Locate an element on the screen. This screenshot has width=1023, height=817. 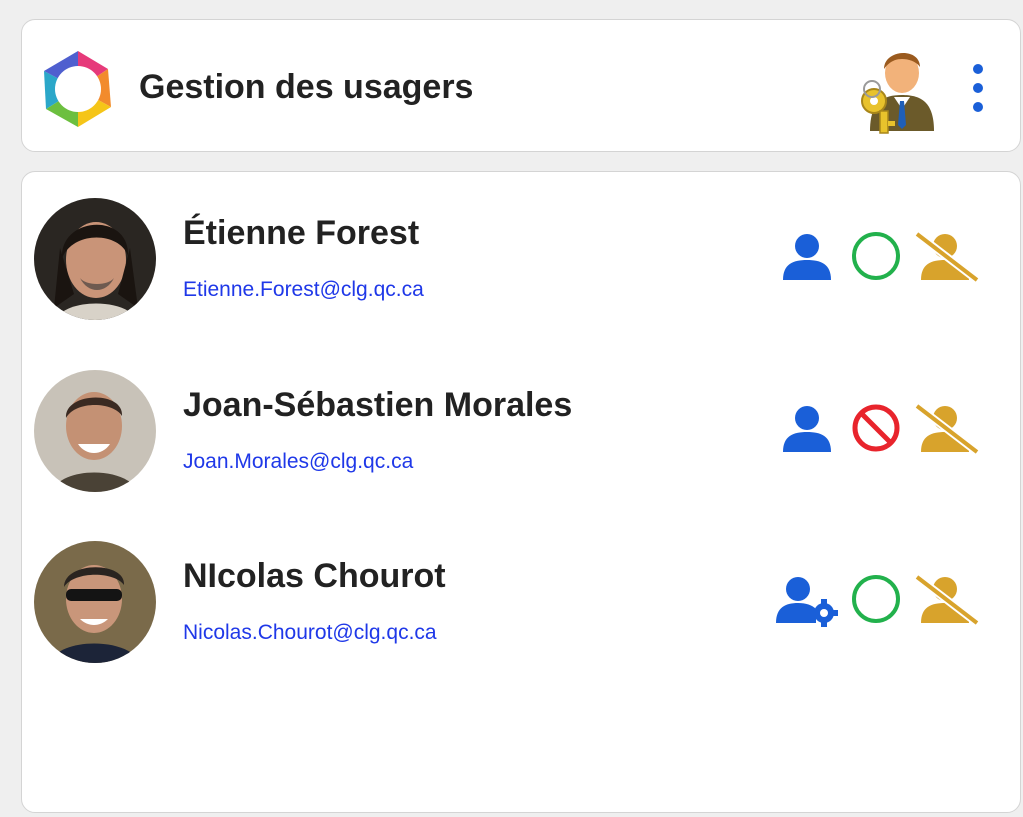
user-name: Joan-Sébastien Morales is located at coordinates (378, 405).